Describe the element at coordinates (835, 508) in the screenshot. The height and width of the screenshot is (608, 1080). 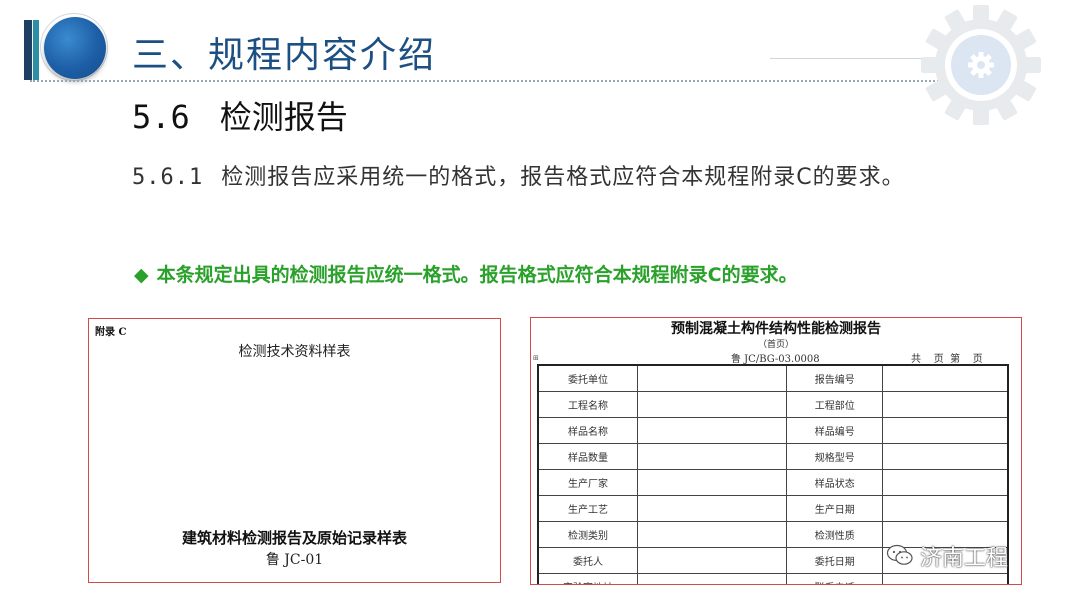
I see `field-label: 生产日期` at that location.